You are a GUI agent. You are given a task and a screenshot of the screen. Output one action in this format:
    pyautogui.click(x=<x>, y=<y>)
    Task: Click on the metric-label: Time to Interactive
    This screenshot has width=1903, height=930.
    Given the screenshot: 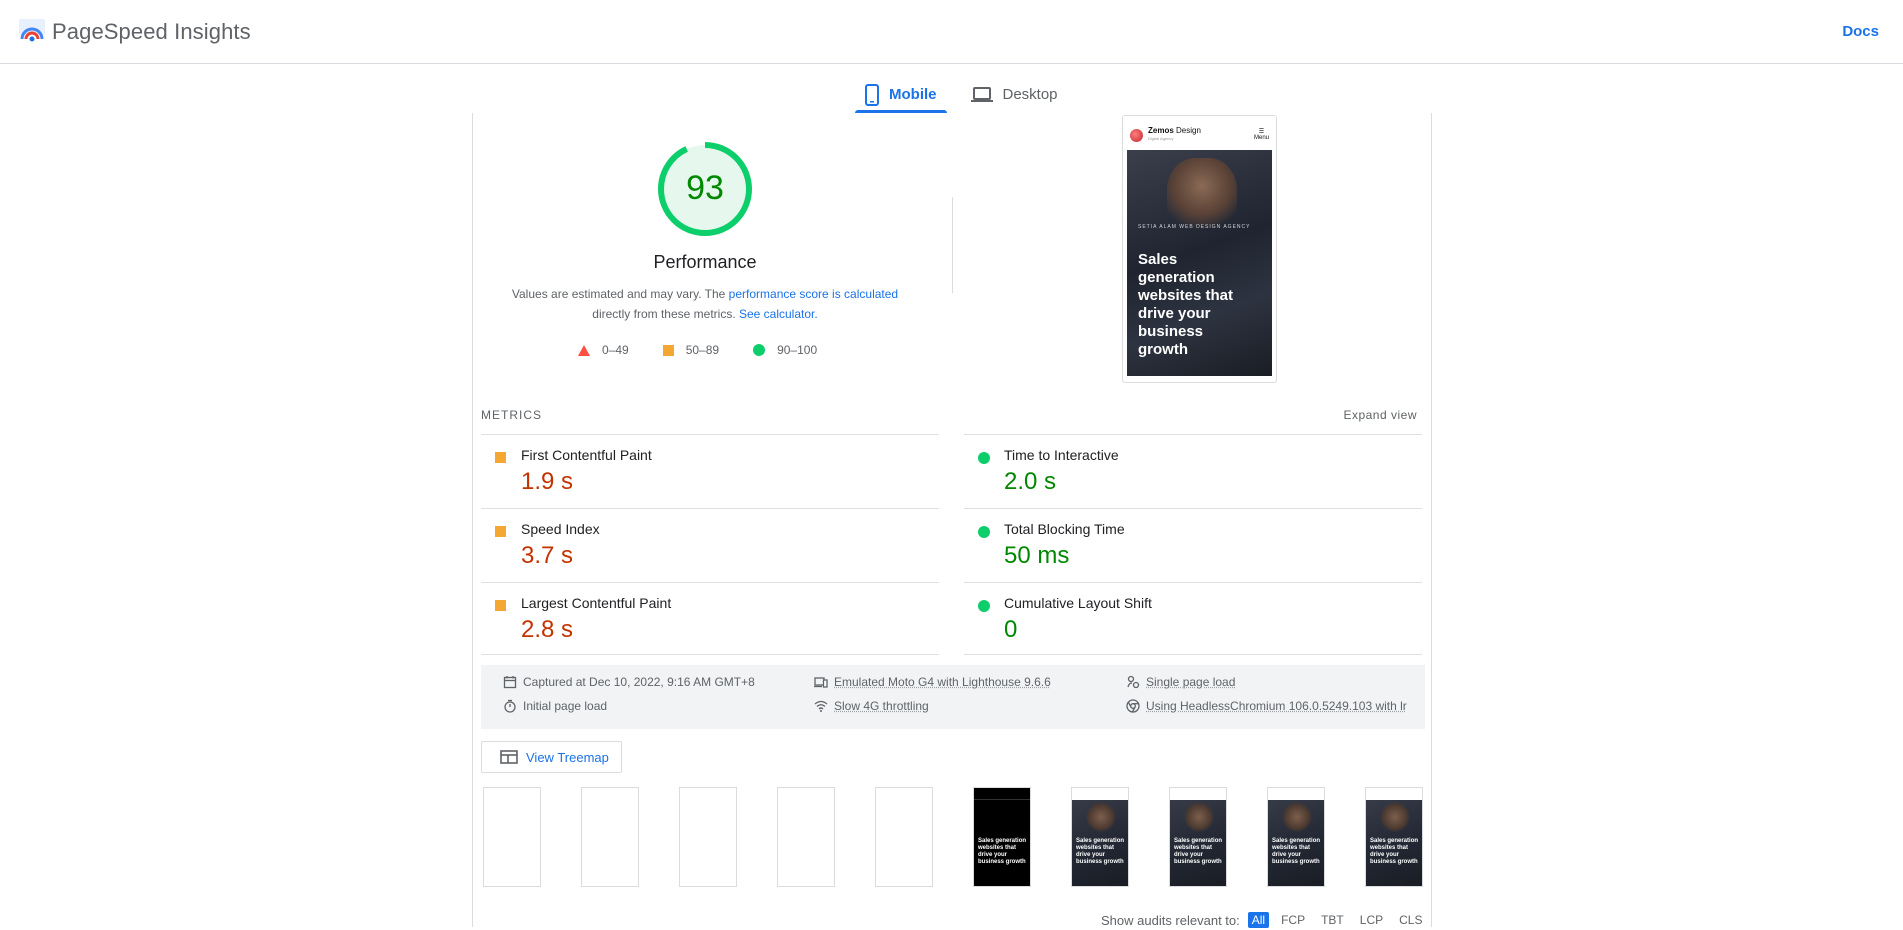 What is the action you would take?
    pyautogui.click(x=1061, y=455)
    